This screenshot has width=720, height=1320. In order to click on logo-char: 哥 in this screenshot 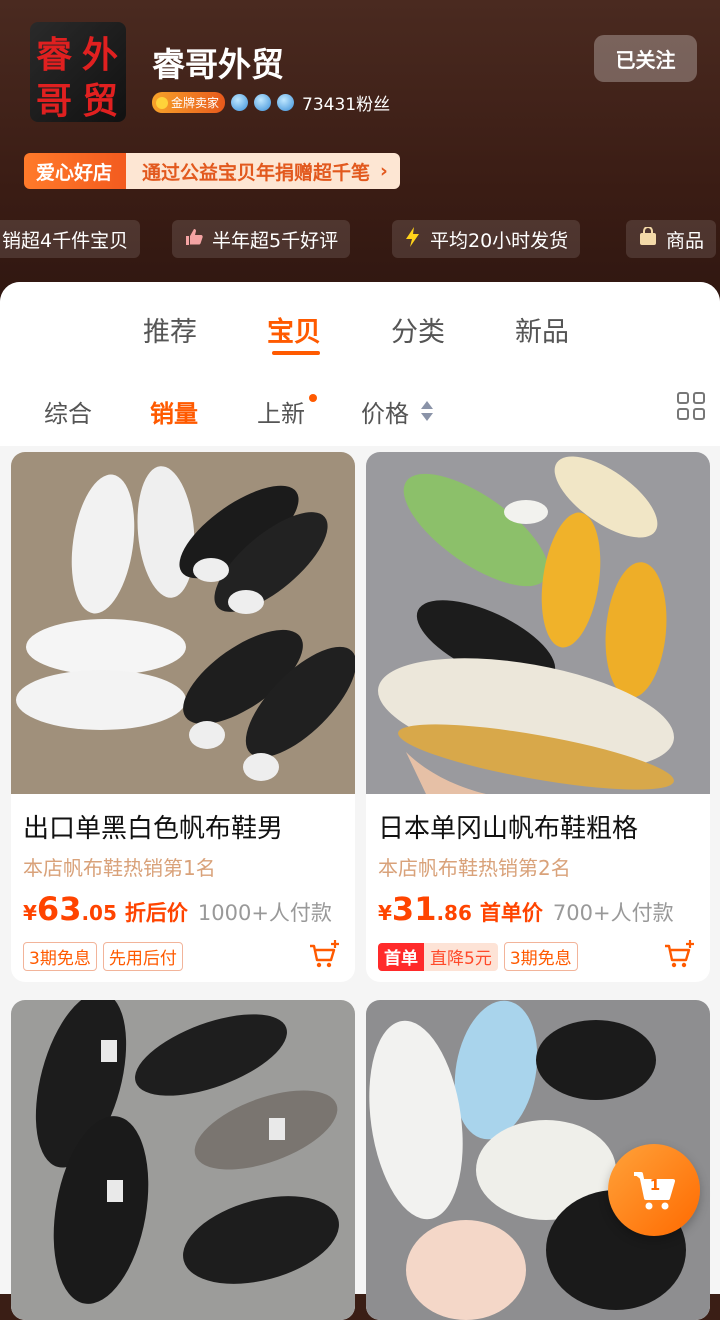, I will do `click(54, 101)`.